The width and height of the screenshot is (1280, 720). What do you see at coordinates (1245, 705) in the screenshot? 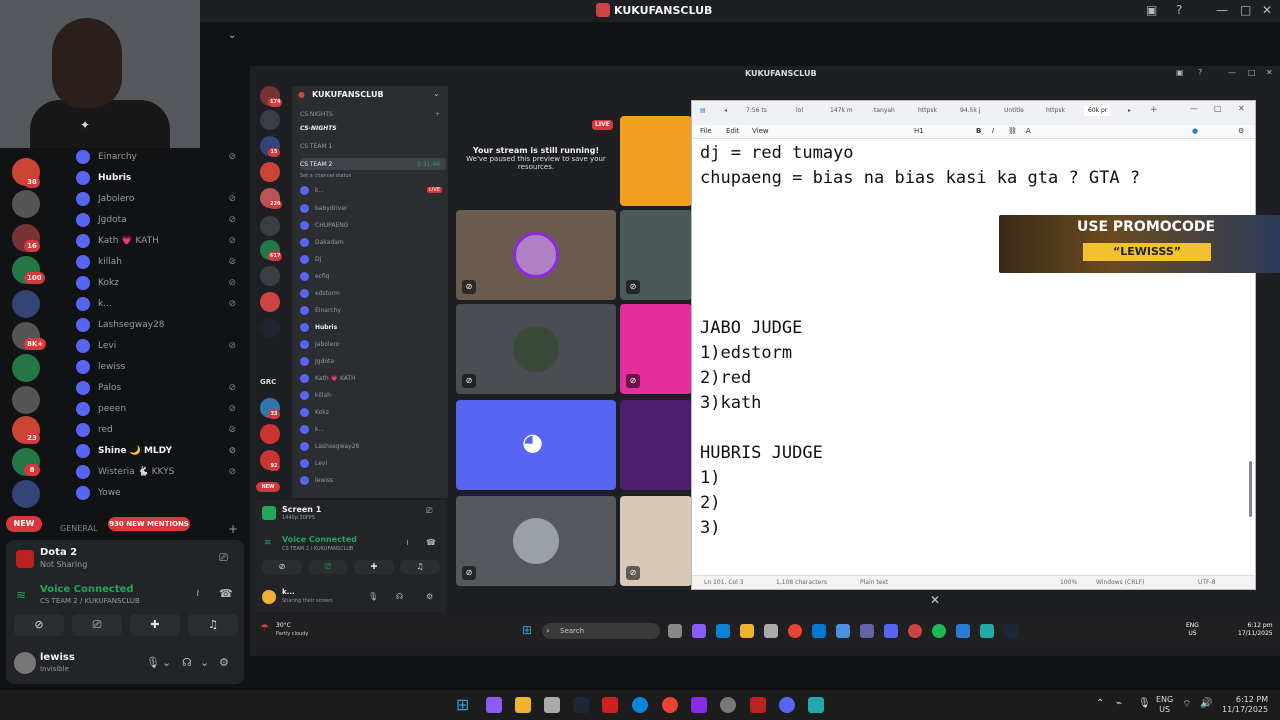
I see `clock: 6:12 PM 11/17/2025` at bounding box center [1245, 705].